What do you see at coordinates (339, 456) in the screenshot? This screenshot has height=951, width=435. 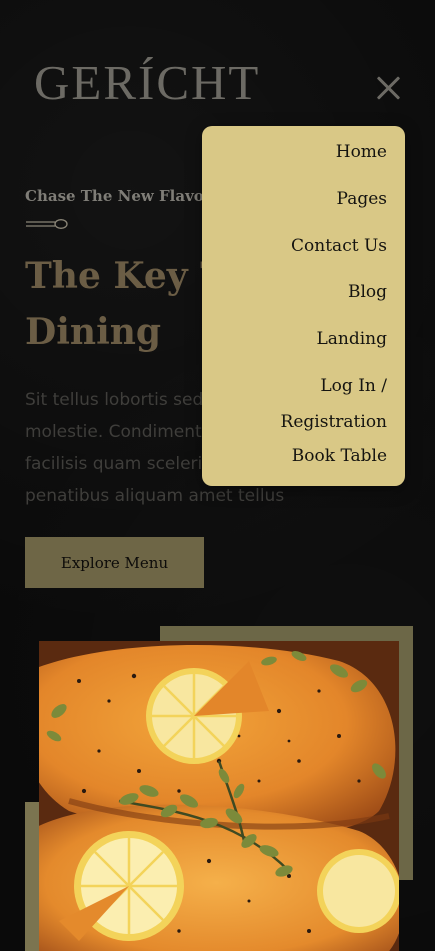 I see `menu-item-book-table: Book Table` at bounding box center [339, 456].